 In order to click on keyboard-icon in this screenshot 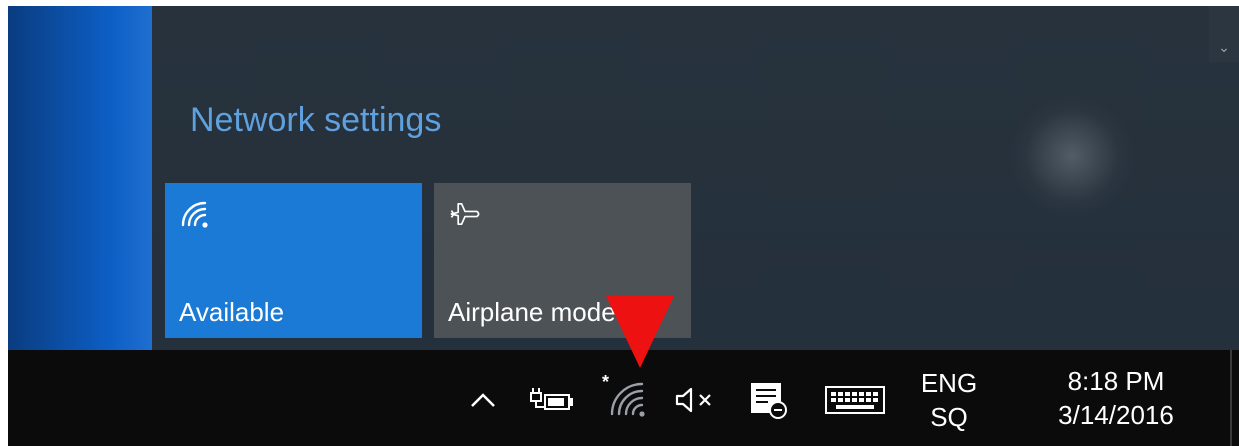, I will do `click(855, 400)`.